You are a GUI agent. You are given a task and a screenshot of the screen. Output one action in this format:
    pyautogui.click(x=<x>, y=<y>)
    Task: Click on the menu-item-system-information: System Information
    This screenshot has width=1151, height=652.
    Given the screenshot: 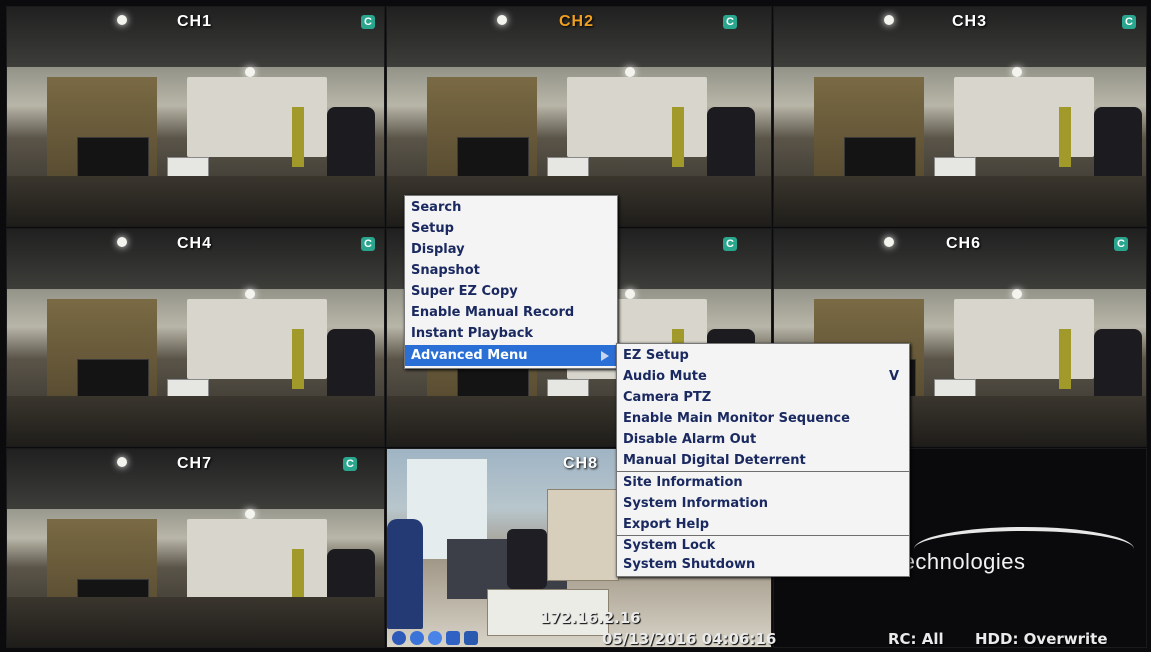 What is the action you would take?
    pyautogui.click(x=763, y=503)
    